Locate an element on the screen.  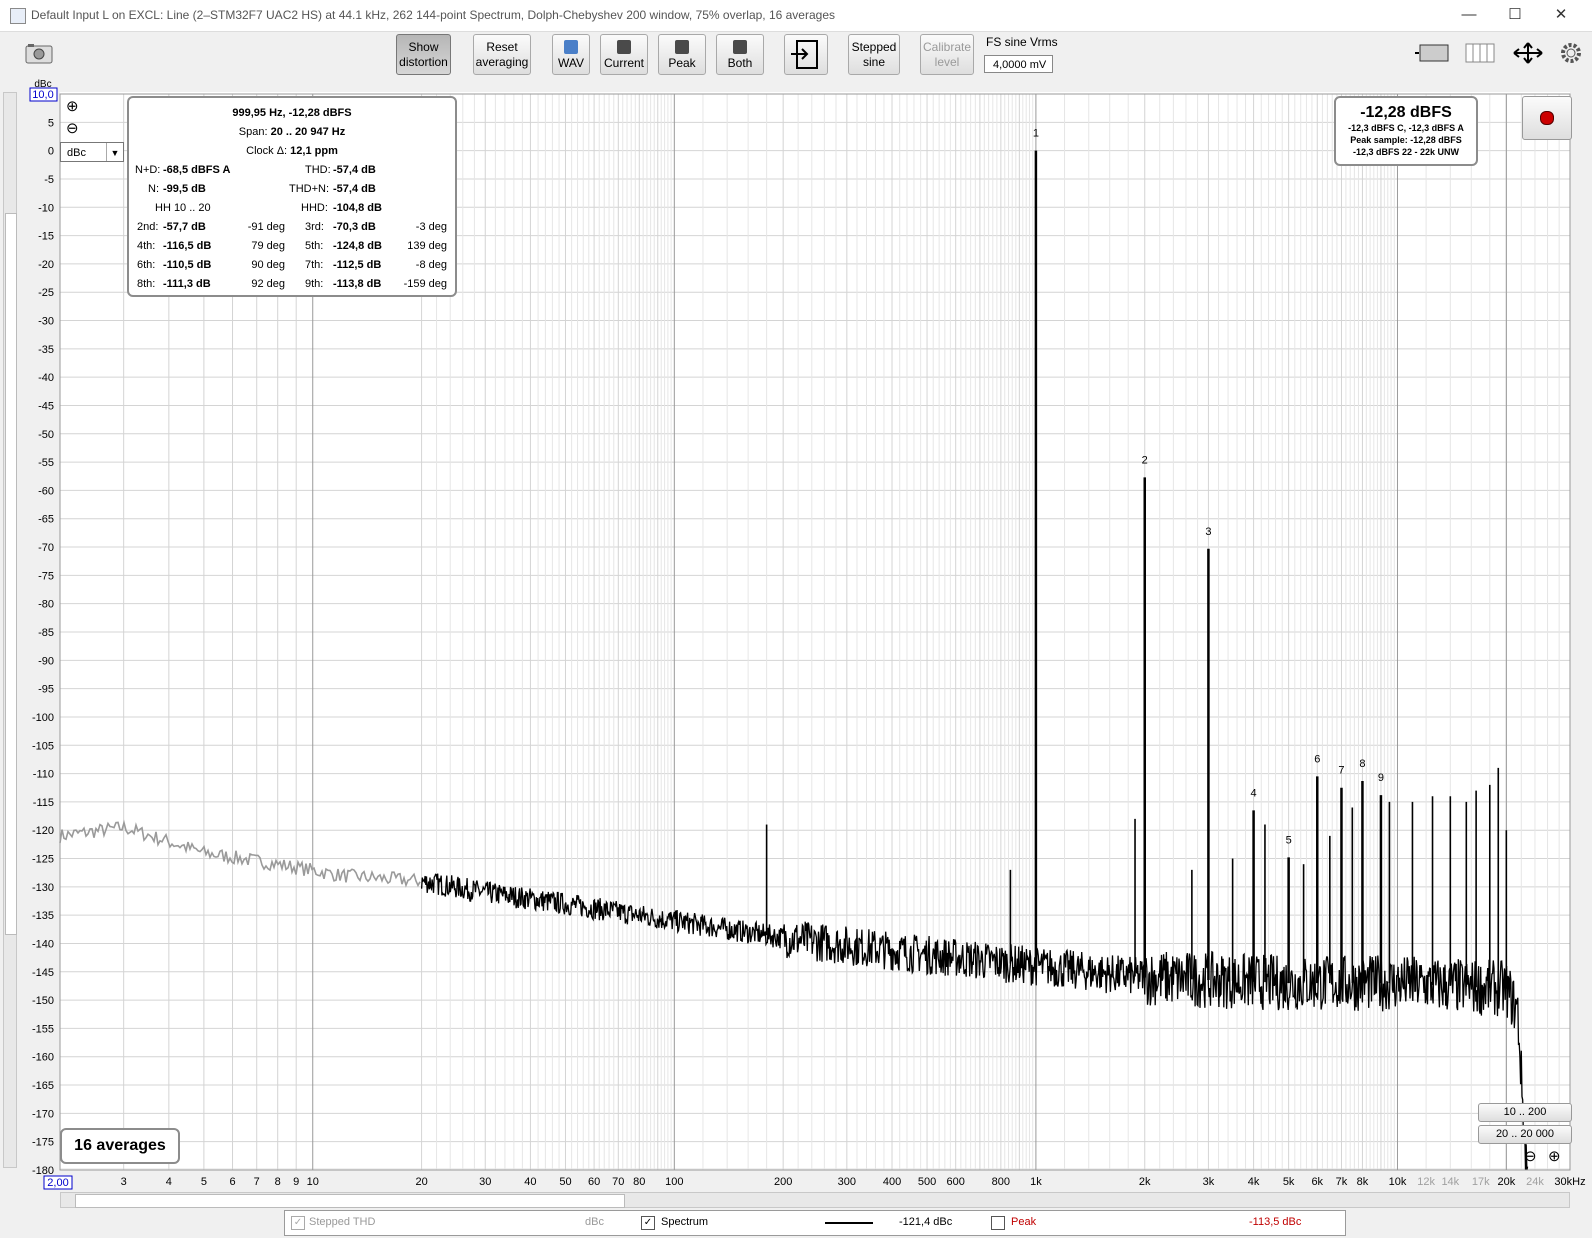
x-tick-label: 50 is located at coordinates (565, 1182).